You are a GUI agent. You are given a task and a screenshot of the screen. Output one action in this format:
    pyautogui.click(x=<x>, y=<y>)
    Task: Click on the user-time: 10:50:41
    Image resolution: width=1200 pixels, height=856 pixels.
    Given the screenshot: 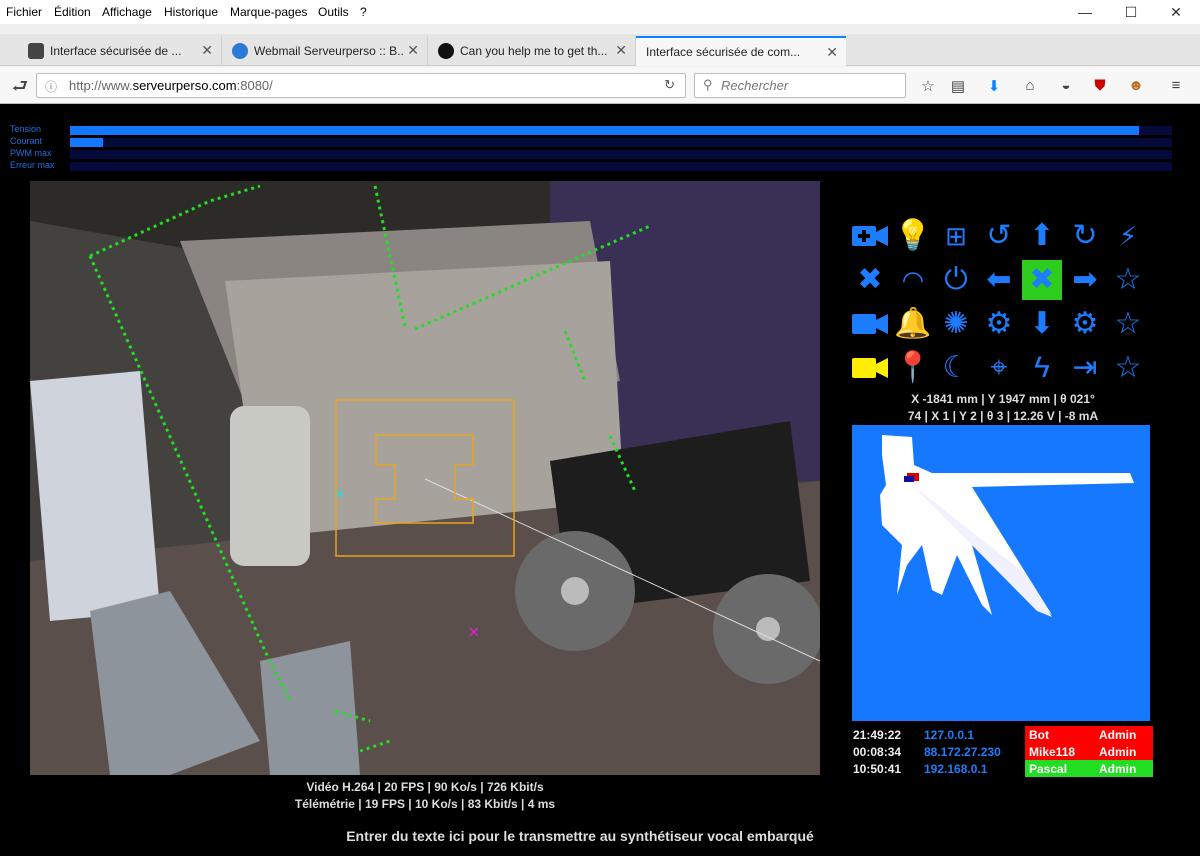 What is the action you would take?
    pyautogui.click(x=877, y=769)
    